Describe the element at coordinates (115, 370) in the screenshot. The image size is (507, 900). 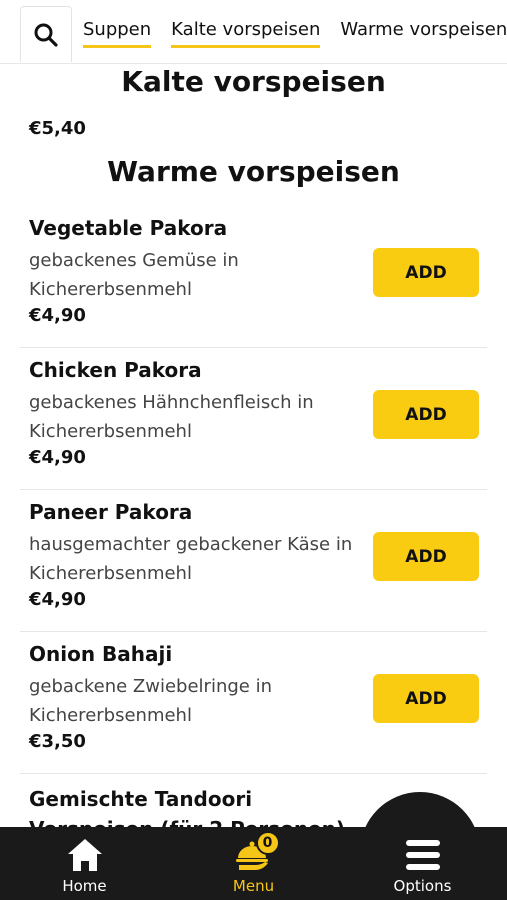
I see `item-name: Chicken Pakora` at that location.